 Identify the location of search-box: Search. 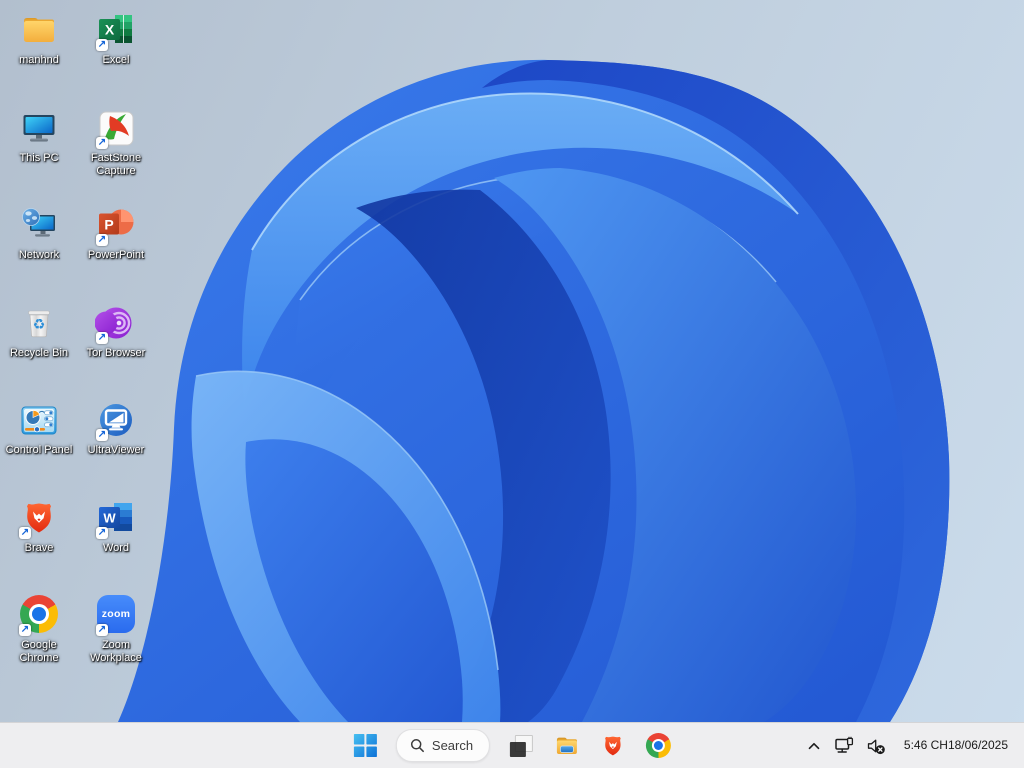
(443, 745).